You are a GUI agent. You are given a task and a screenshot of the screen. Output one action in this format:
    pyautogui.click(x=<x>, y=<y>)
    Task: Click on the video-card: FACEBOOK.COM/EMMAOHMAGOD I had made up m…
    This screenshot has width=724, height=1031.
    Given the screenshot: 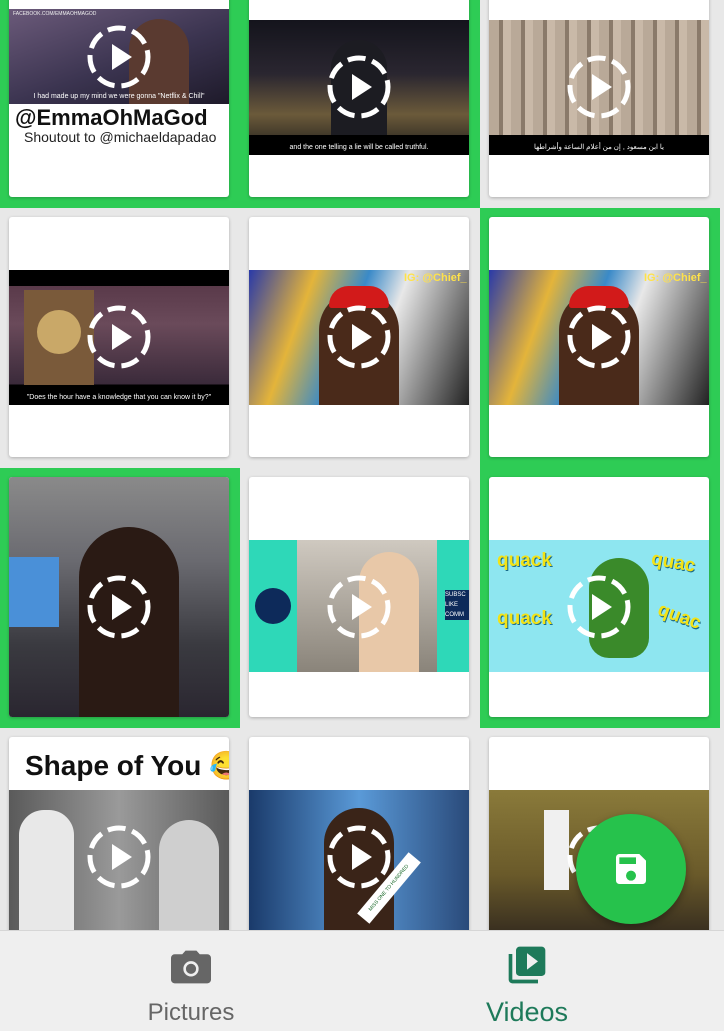 What is the action you would take?
    pyautogui.click(x=119, y=98)
    